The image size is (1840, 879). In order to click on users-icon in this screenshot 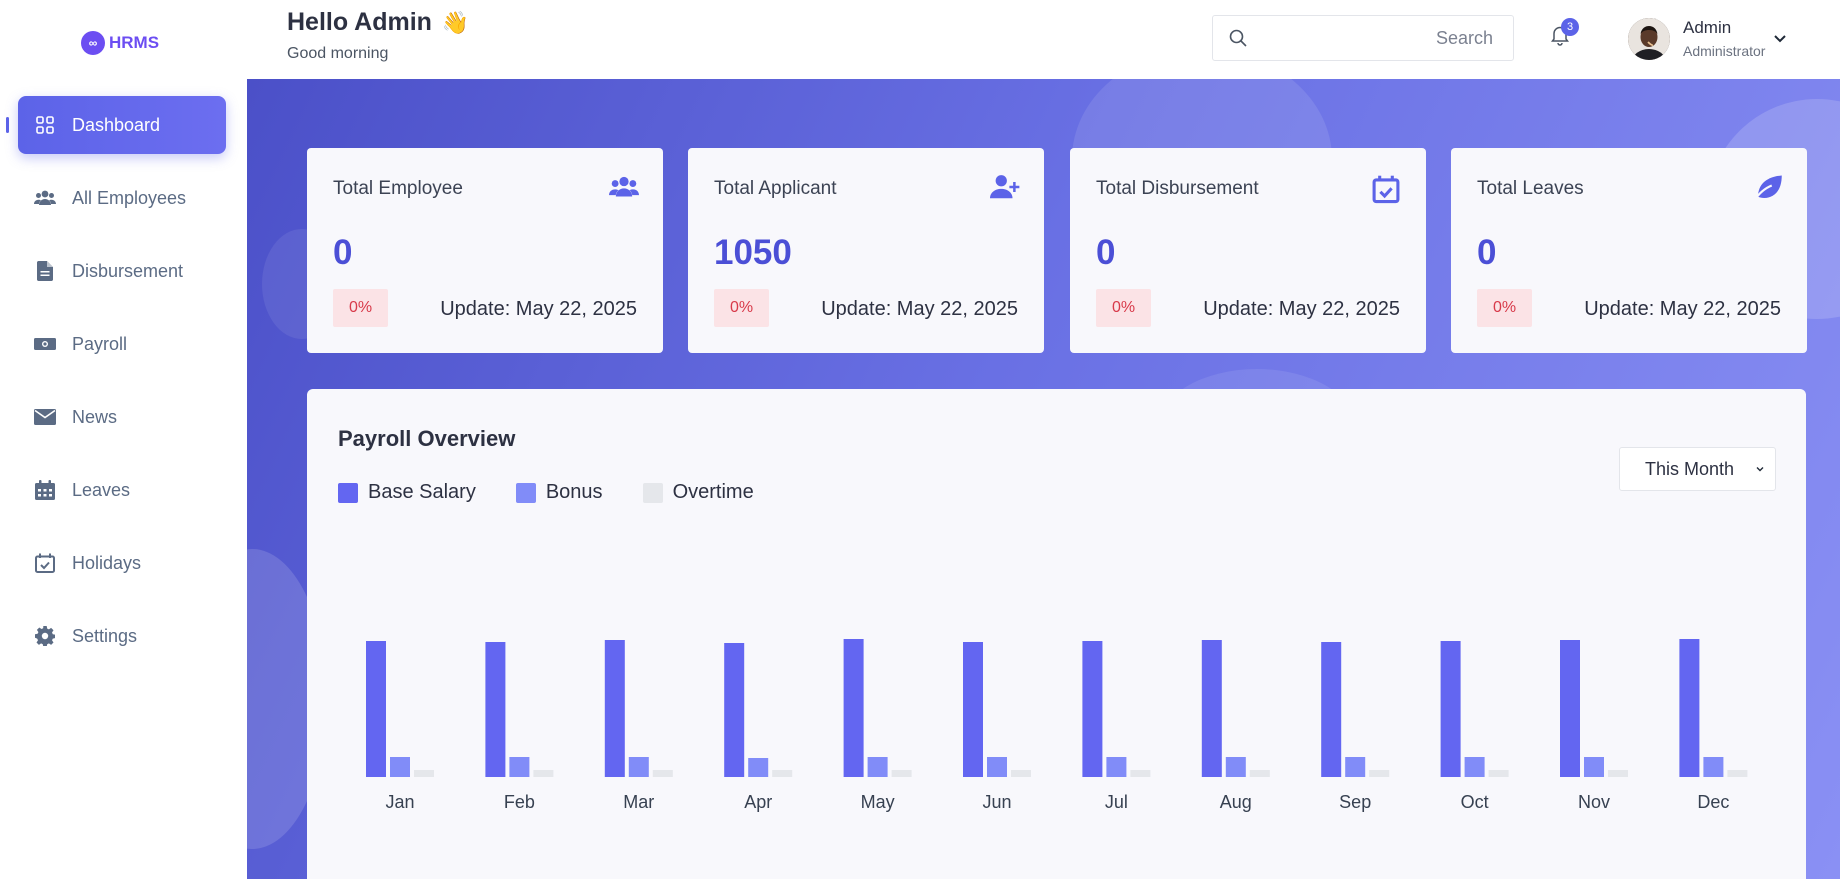, I will do `click(45, 198)`.